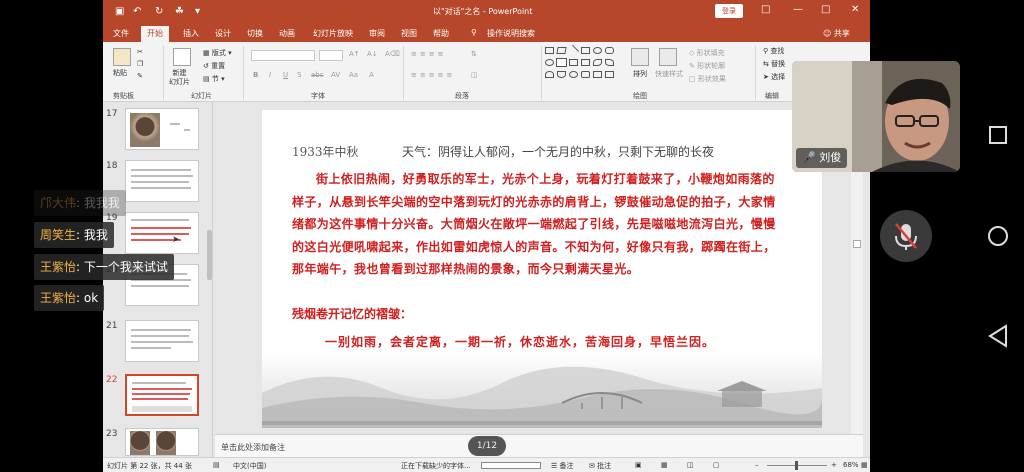 The height and width of the screenshot is (472, 1024). I want to click on quick-styles-label: 快速样式, so click(669, 74).